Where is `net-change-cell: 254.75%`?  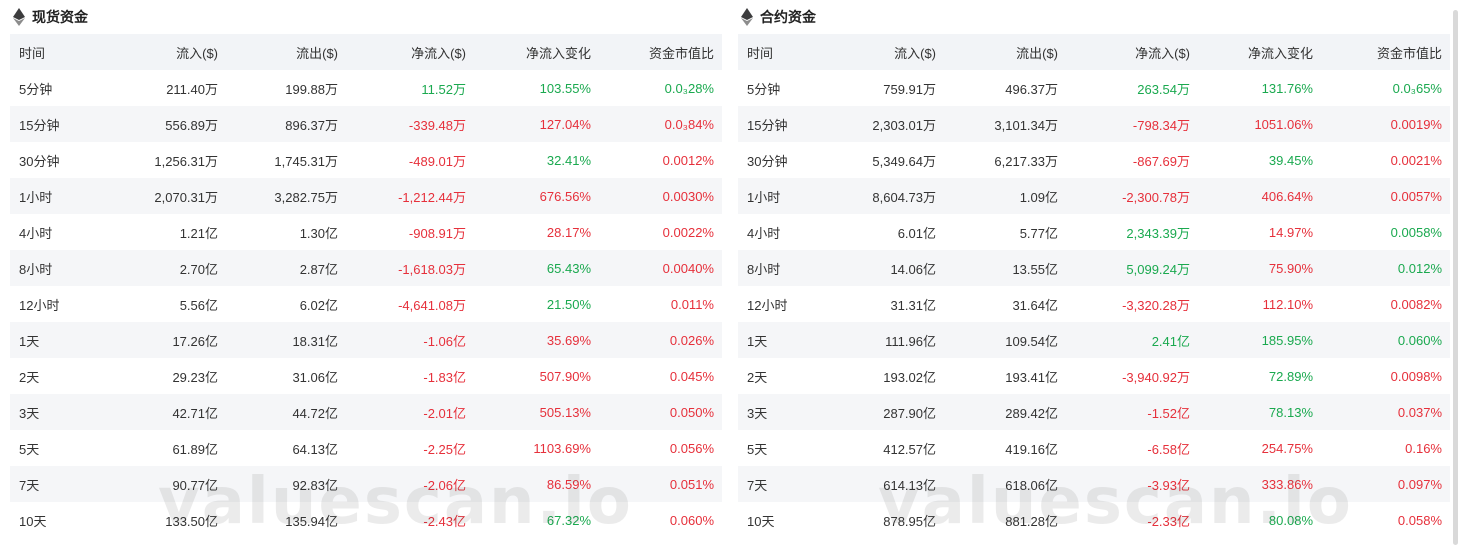 net-change-cell: 254.75% is located at coordinates (1287, 448).